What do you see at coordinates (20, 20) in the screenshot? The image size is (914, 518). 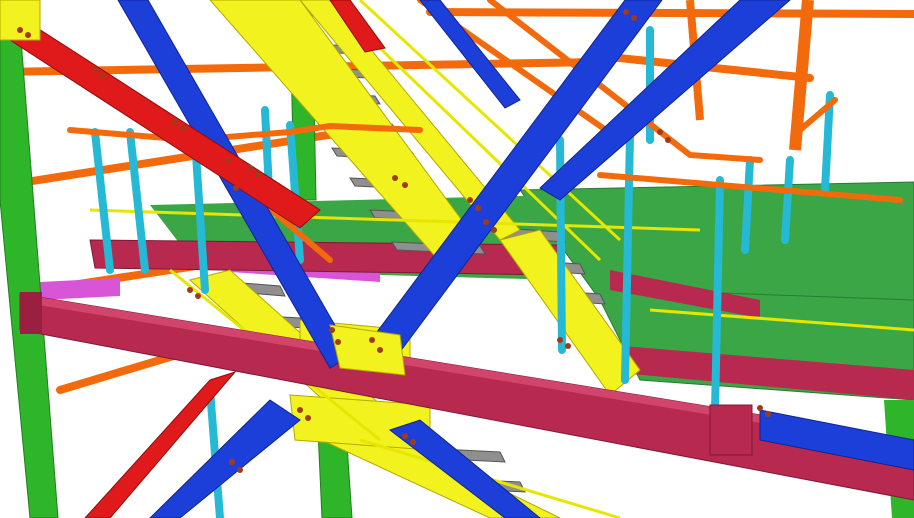 I see `top-left-plate` at bounding box center [20, 20].